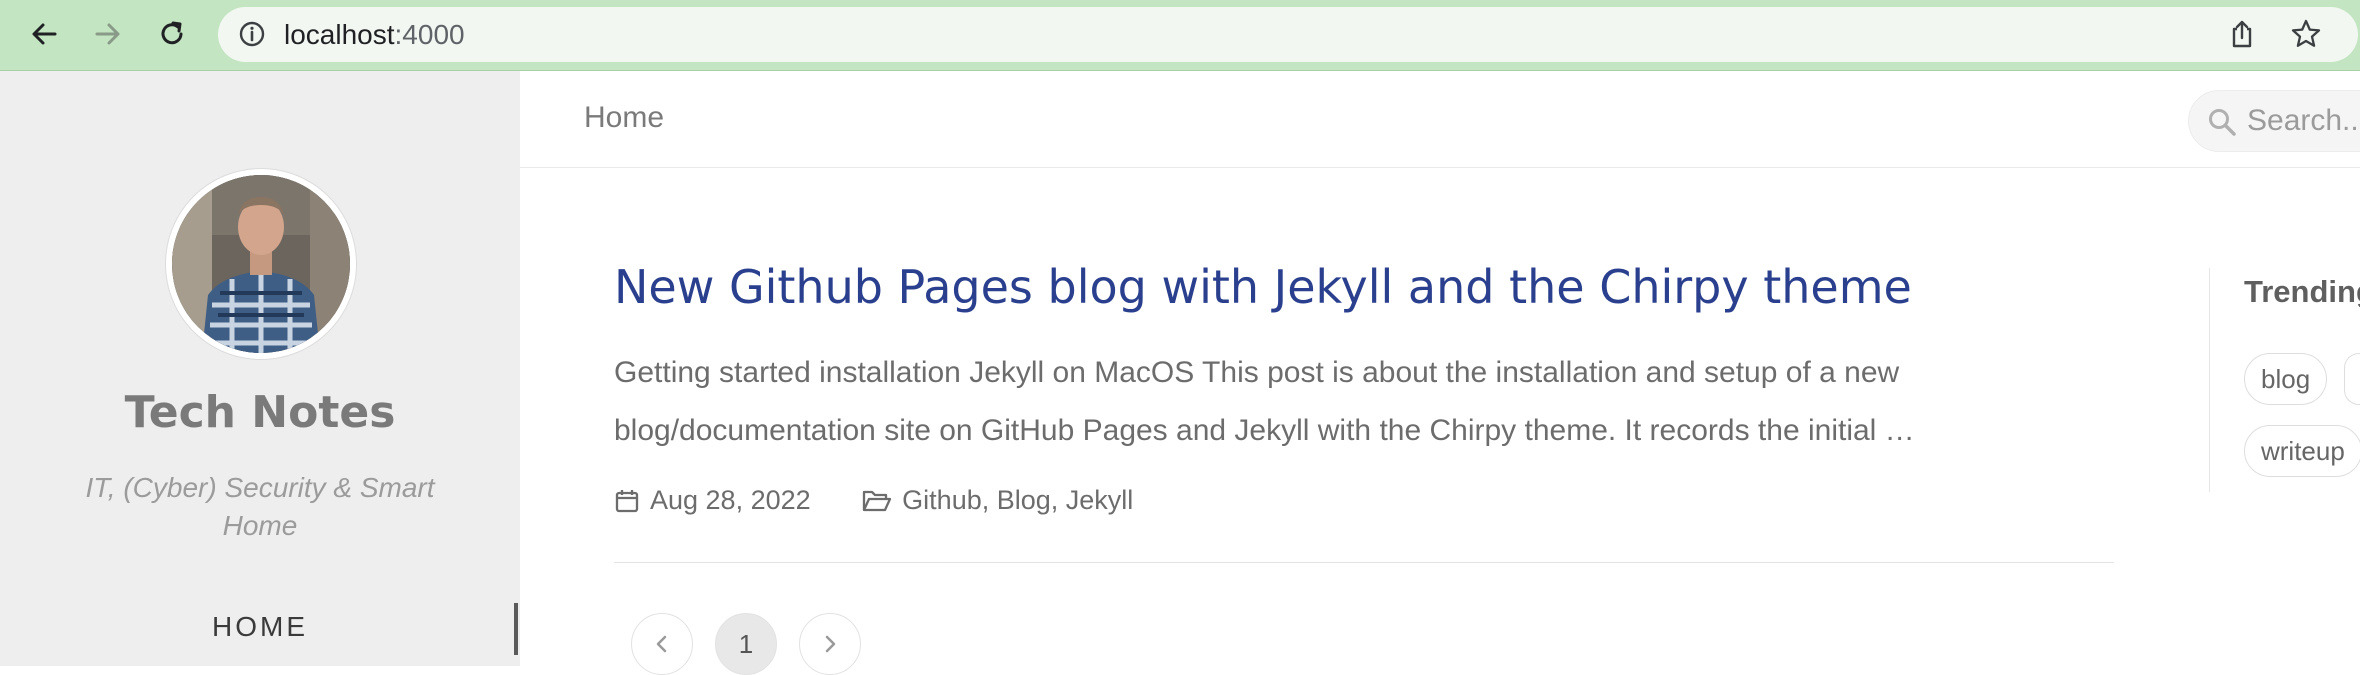 The image size is (2360, 675). I want to click on share-button, so click(2242, 34).